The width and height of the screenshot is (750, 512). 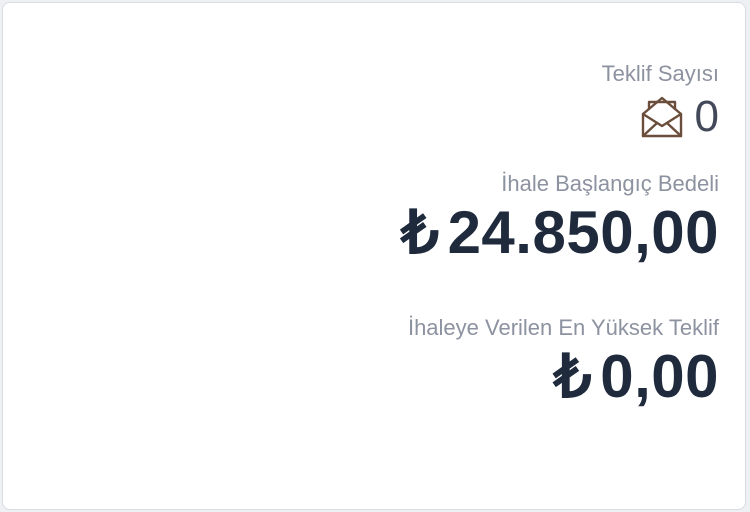 I want to click on highest-bid-value: 0,00, so click(x=659, y=376).